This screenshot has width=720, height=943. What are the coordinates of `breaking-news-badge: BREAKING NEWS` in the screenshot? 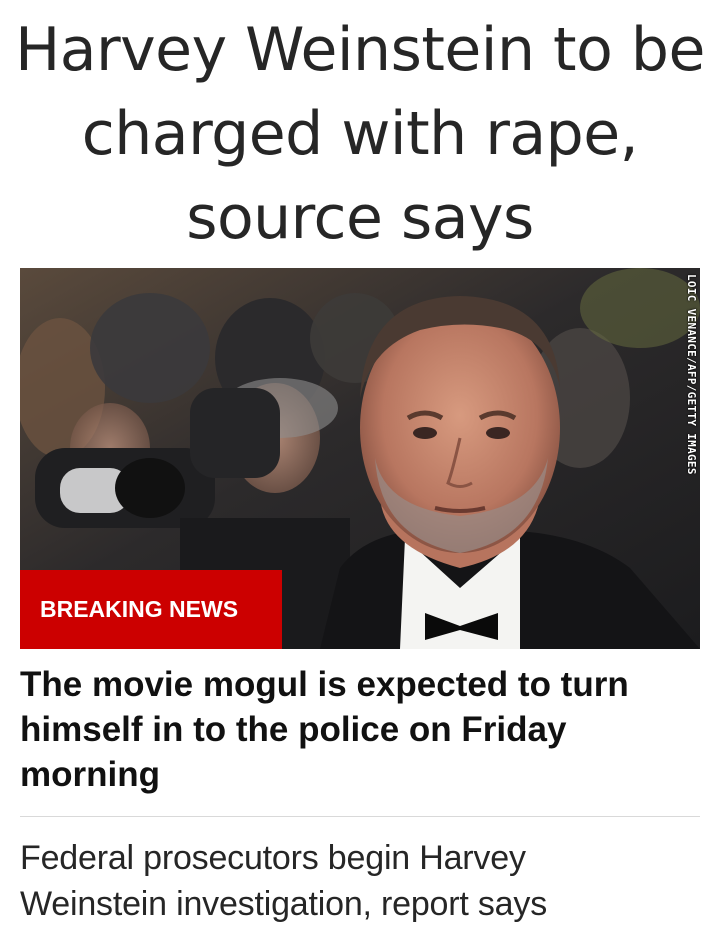 It's located at (151, 609).